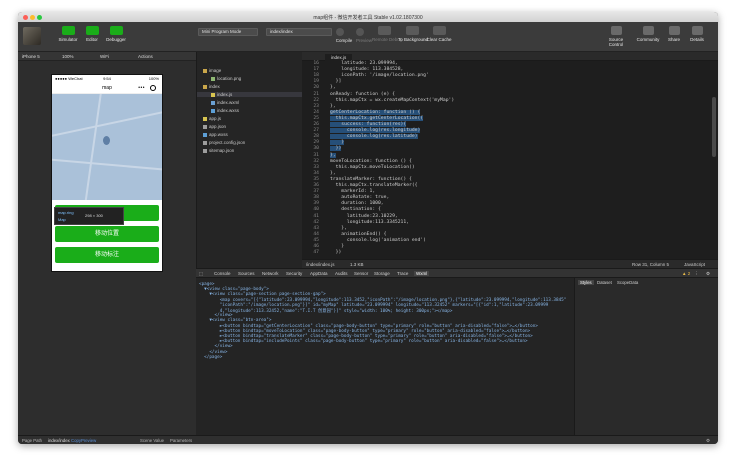 Image resolution: width=736 pixels, height=469 pixels. What do you see at coordinates (76, 440) in the screenshot?
I see `copy-link: Copy` at bounding box center [76, 440].